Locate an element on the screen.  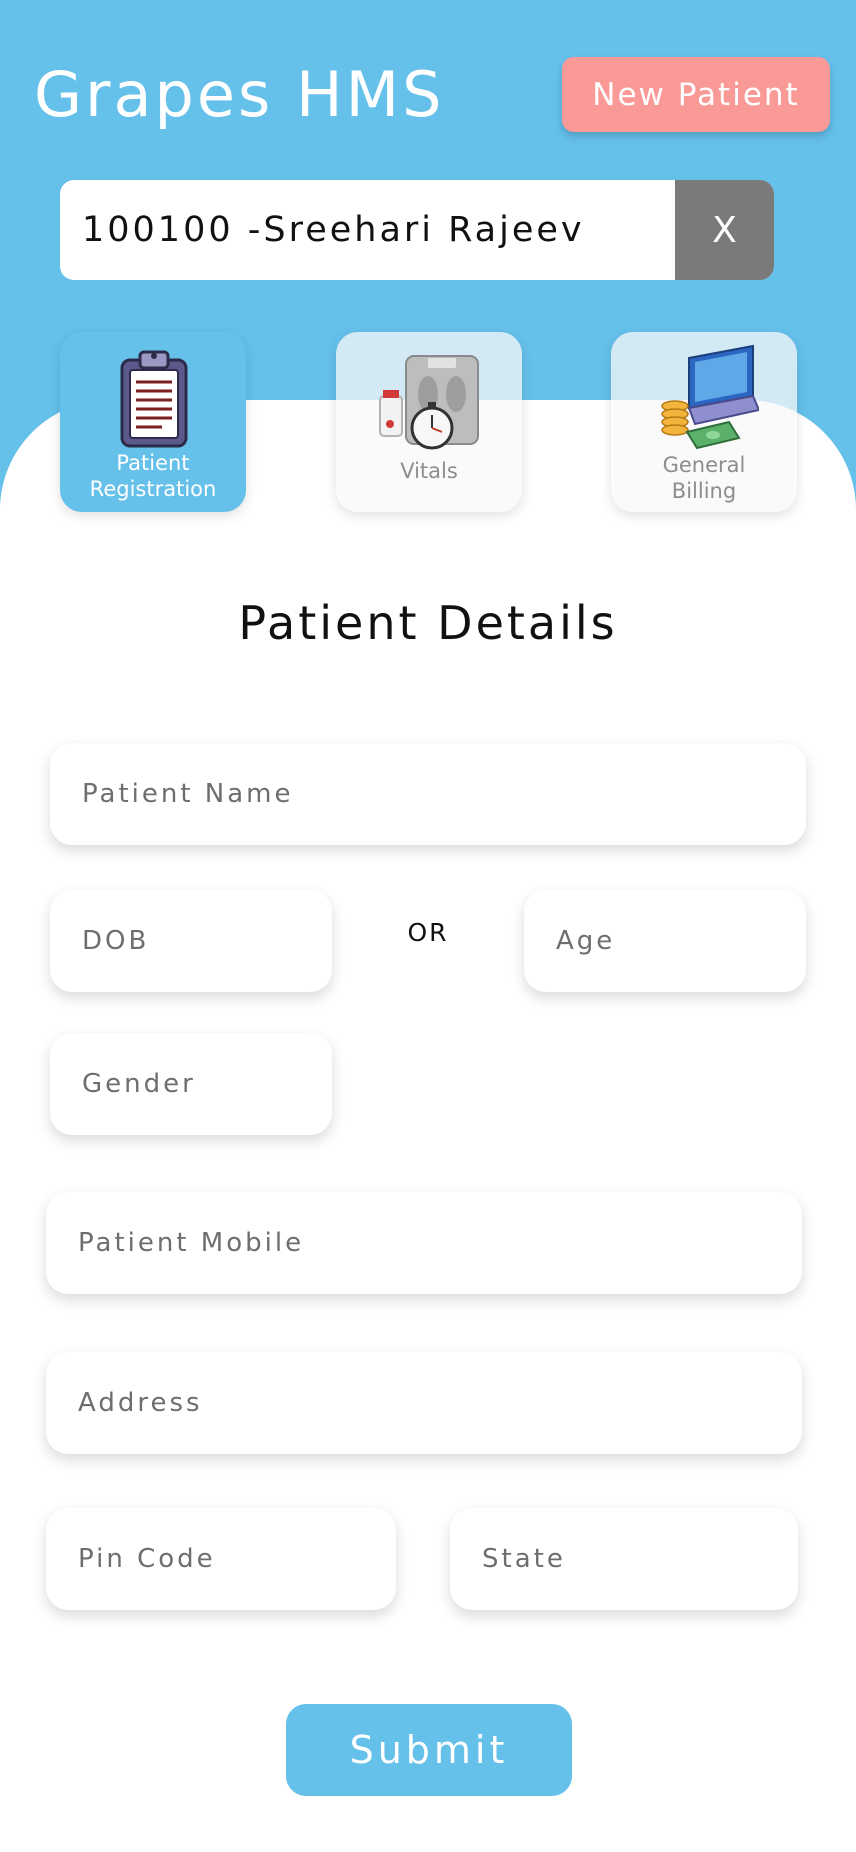
laptop-coins-icon is located at coordinates (710, 397).